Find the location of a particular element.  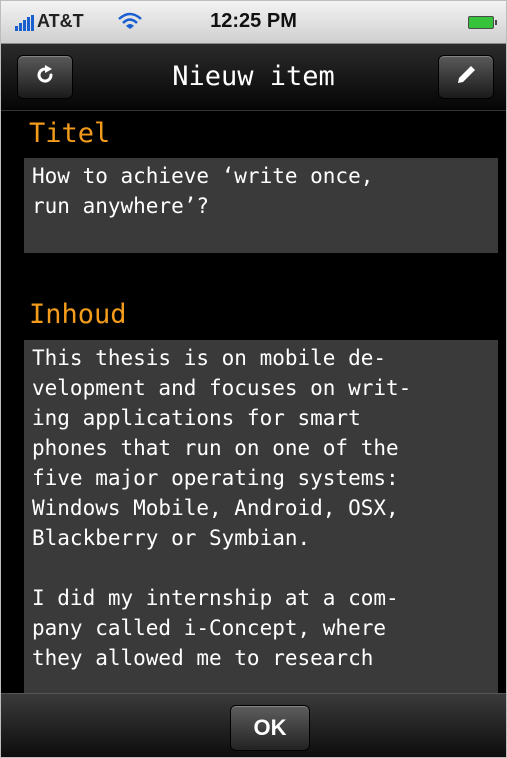

edit-pencil-icon is located at coordinates (466, 77).